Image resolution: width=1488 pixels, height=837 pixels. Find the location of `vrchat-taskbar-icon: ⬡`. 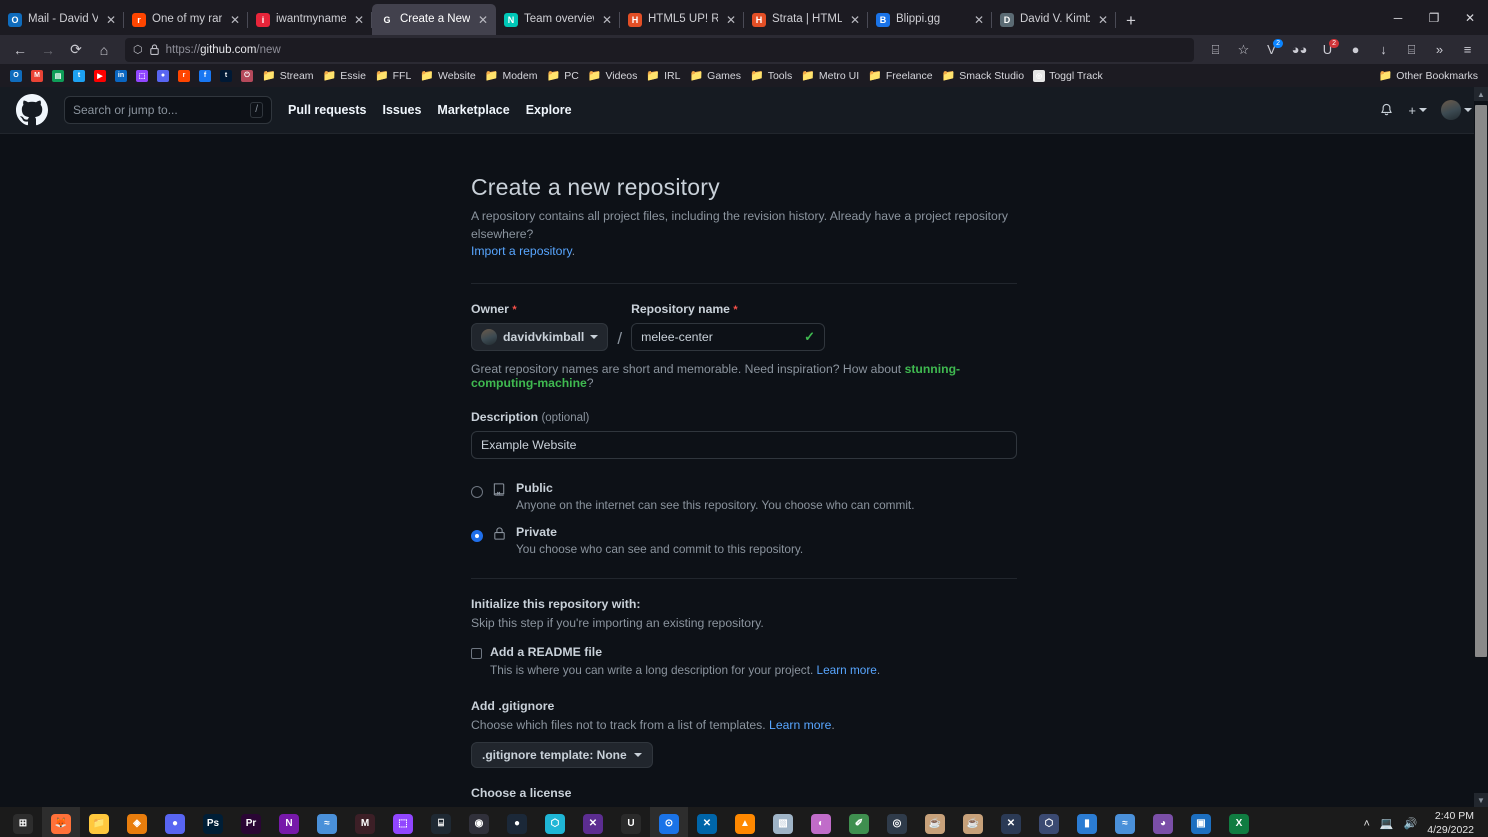

vrchat-taskbar-icon: ⬡ is located at coordinates (555, 822).